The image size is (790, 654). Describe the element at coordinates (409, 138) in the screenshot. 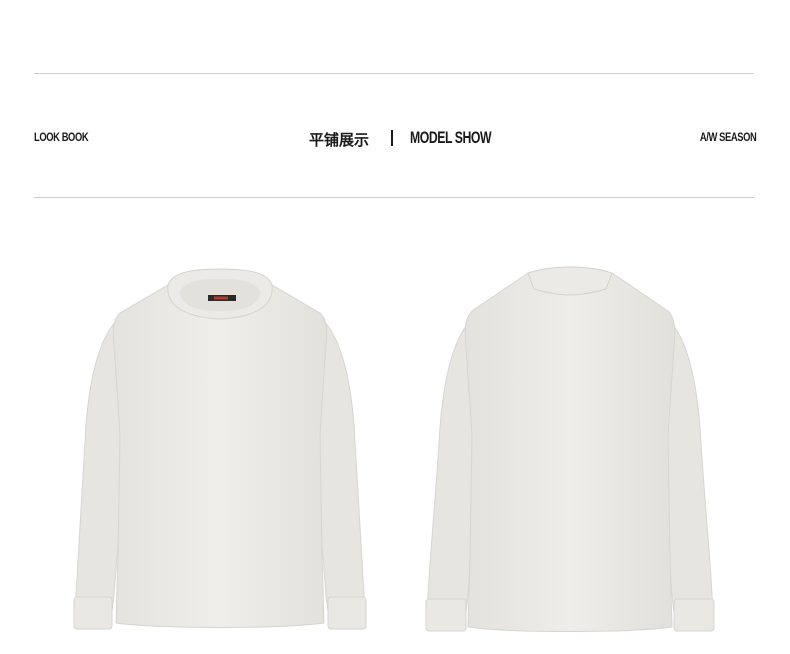

I see `section-title: 平铺展示 MODEL SHOW` at that location.